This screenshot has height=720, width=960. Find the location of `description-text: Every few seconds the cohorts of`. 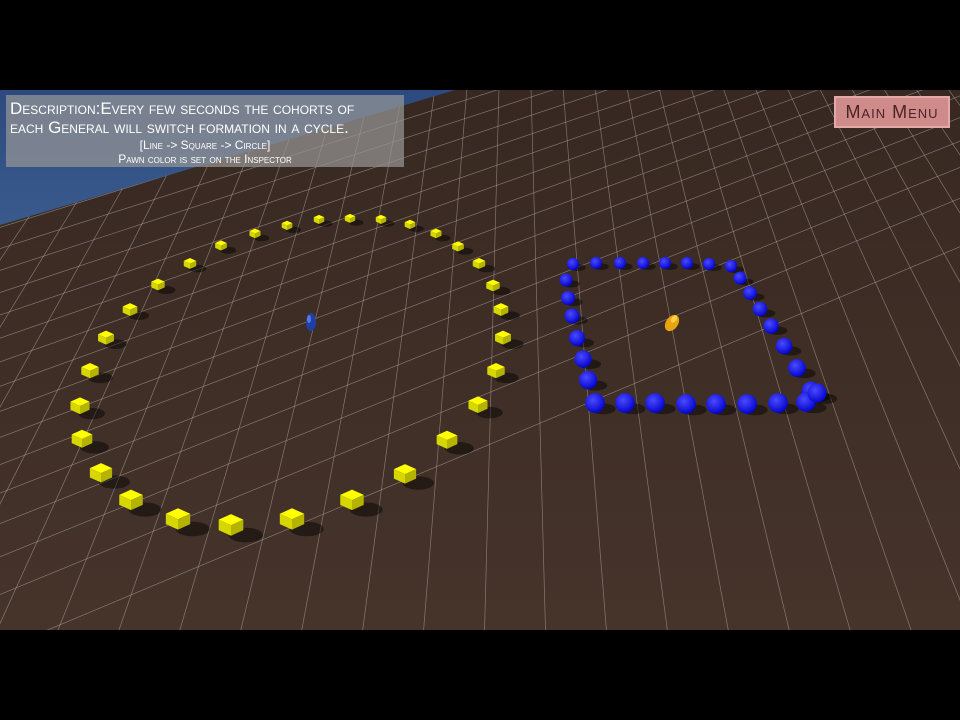

description-text: Every few seconds the cohorts of is located at coordinates (227, 108).